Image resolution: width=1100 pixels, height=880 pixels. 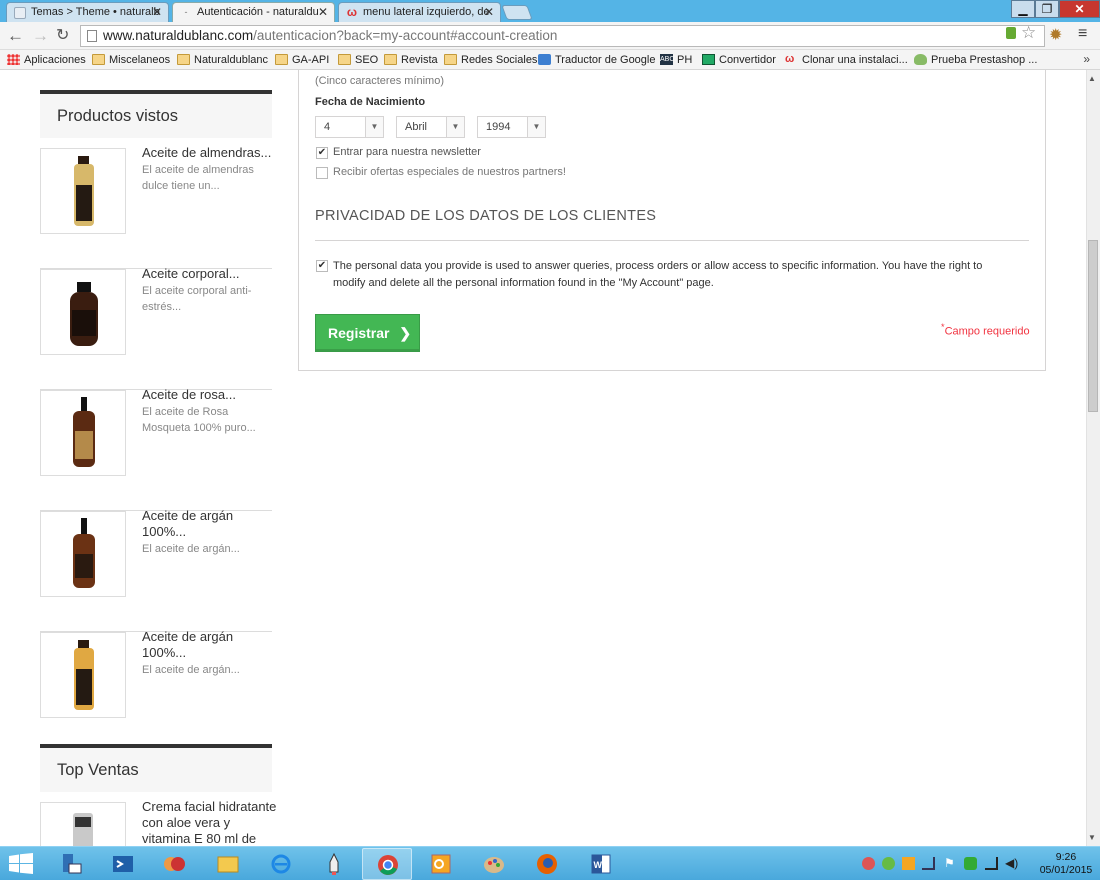 I want to click on birth-date-label: Fecha de Nacimiento, so click(x=370, y=102).